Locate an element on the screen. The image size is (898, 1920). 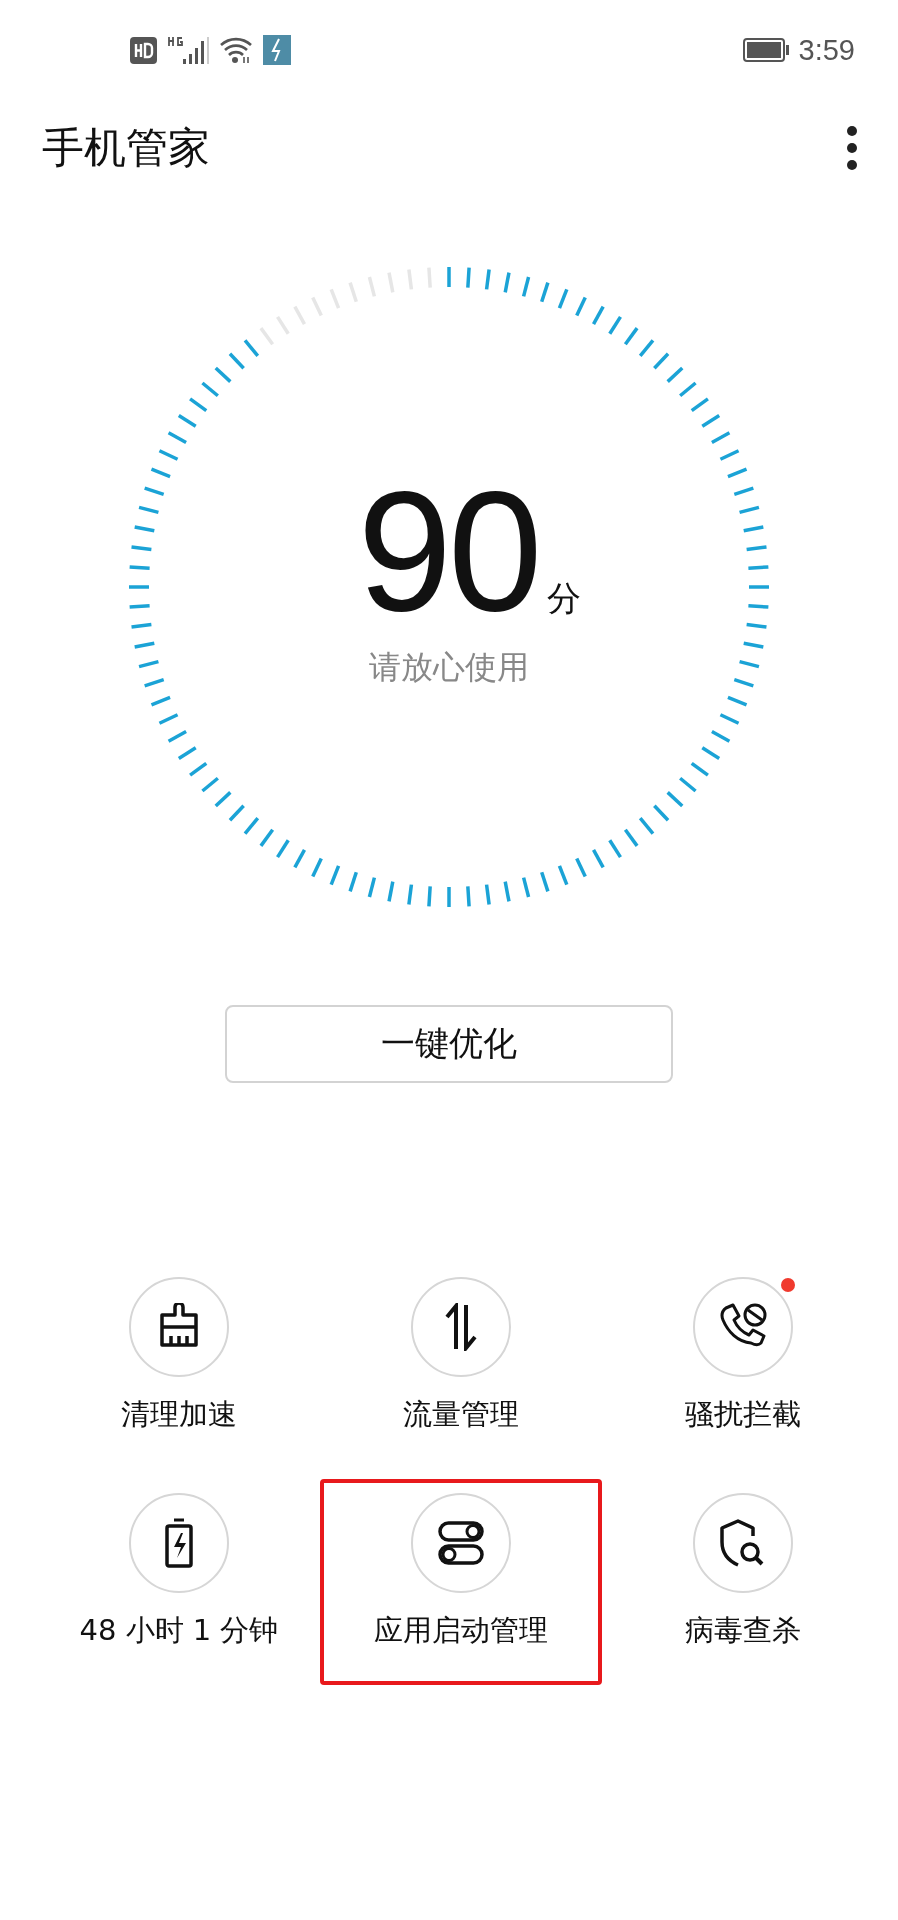
charging-icon is located at coordinates (277, 50).